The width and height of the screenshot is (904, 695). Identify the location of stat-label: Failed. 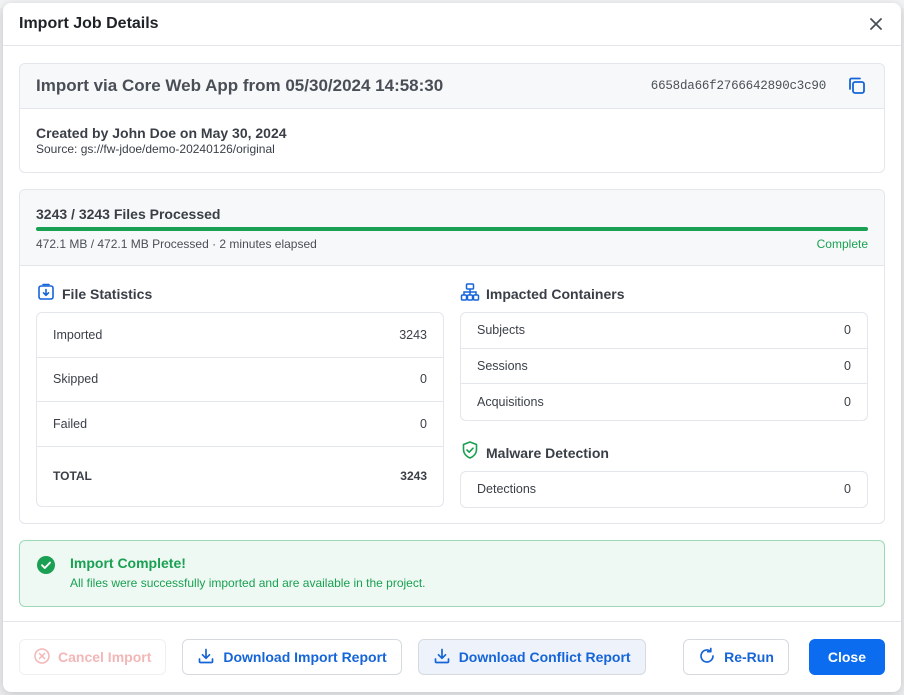
(70, 423).